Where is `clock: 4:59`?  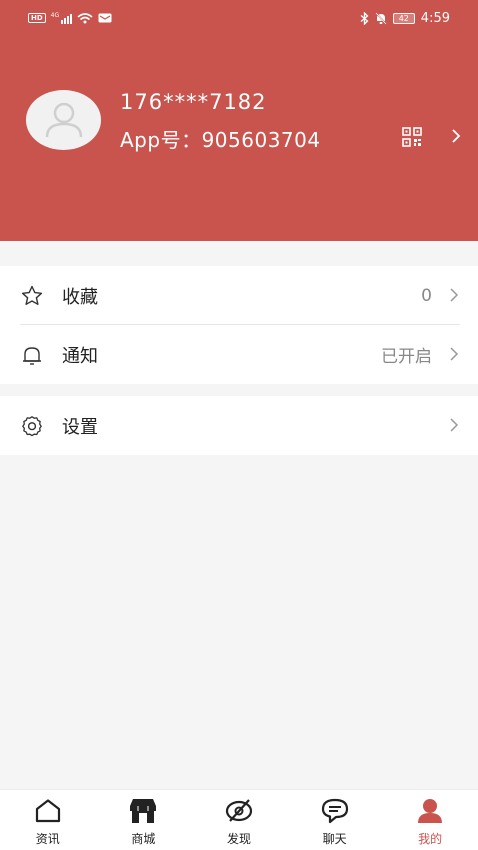 clock: 4:59 is located at coordinates (435, 18).